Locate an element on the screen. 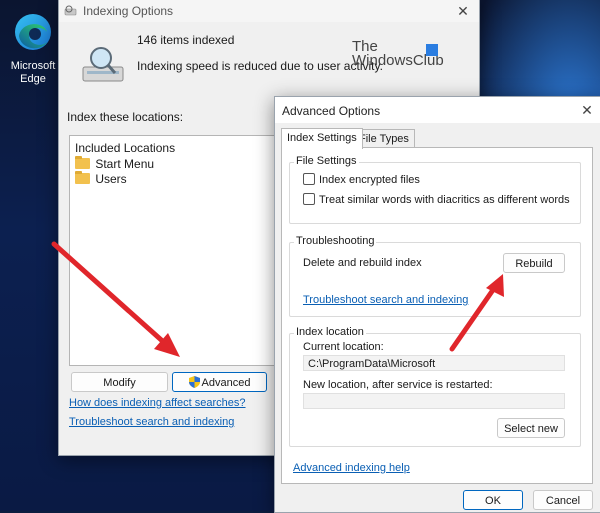 The height and width of the screenshot is (513, 600). index-locations-label: Index these locations: is located at coordinates (125, 117).